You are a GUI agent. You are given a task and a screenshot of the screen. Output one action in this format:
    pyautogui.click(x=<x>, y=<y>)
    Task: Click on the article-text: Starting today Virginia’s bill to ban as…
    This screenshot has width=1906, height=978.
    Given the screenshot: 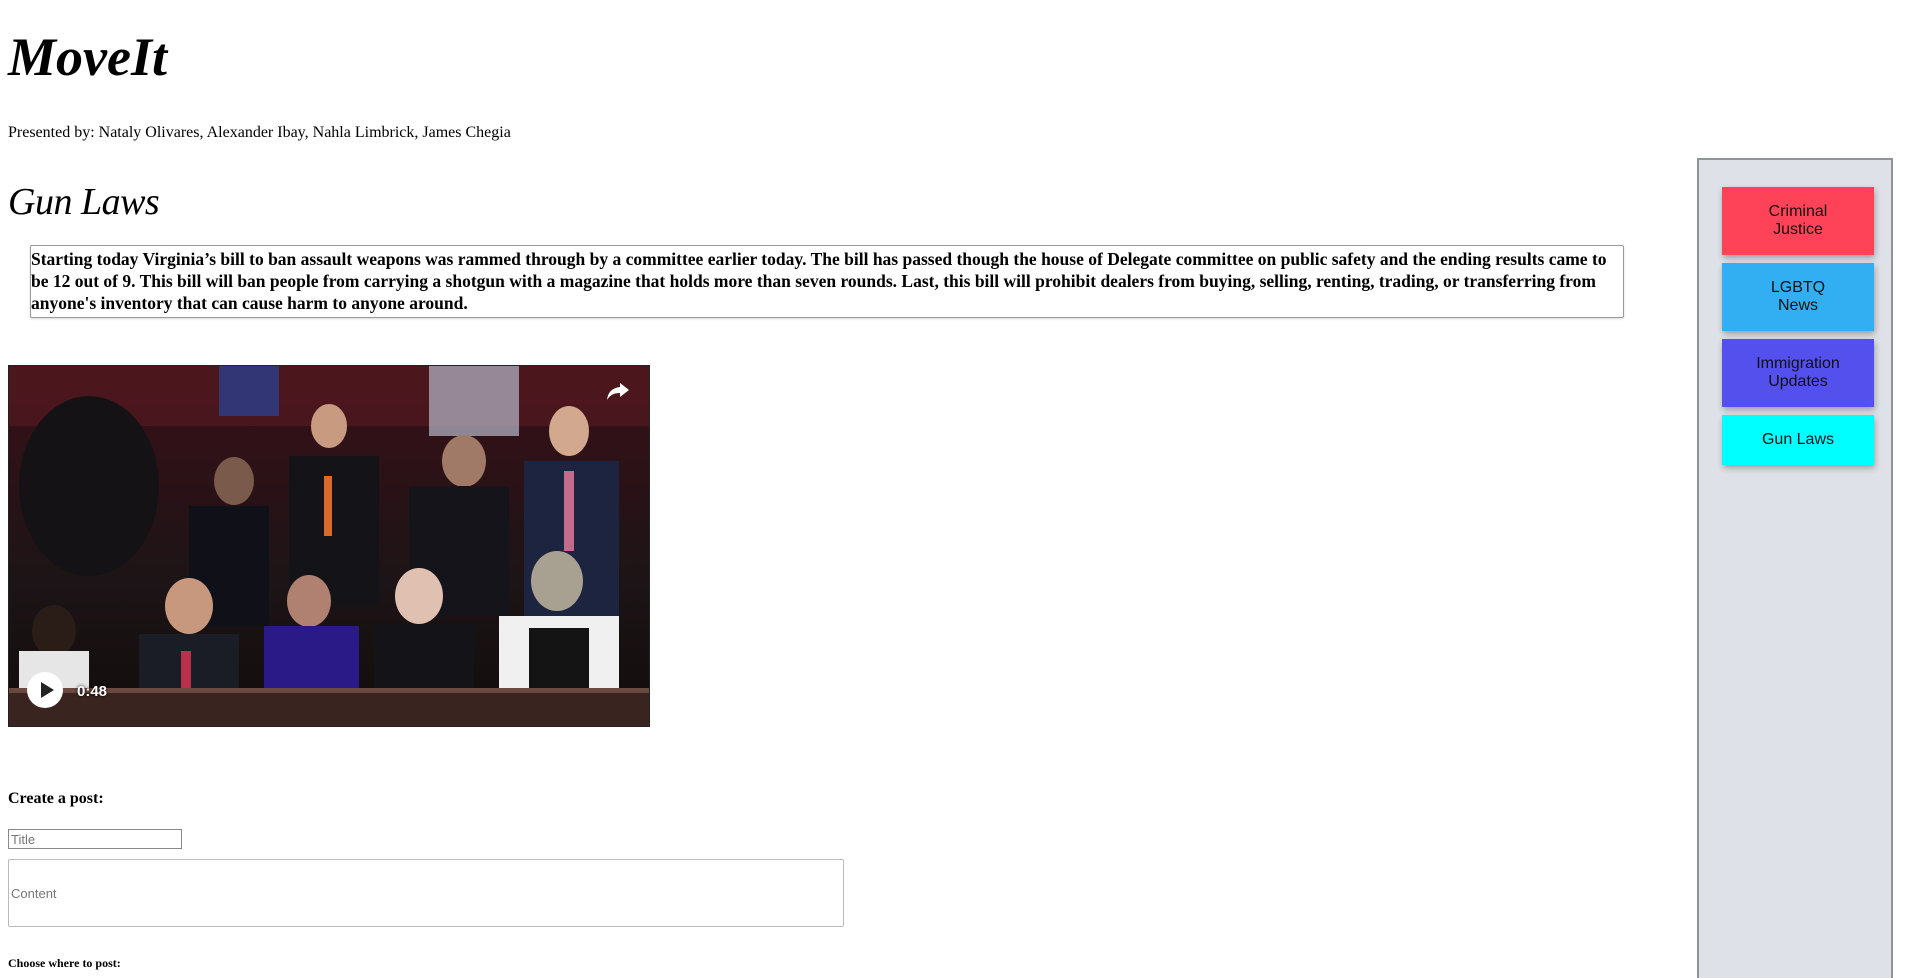 What is the action you would take?
    pyautogui.click(x=819, y=281)
    